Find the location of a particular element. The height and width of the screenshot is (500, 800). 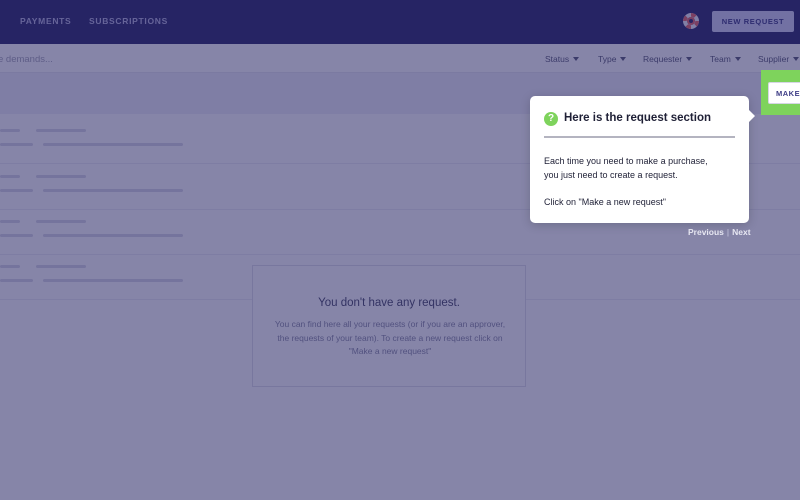

nav-item-payments: PAYMENTS is located at coordinates (45, 21).